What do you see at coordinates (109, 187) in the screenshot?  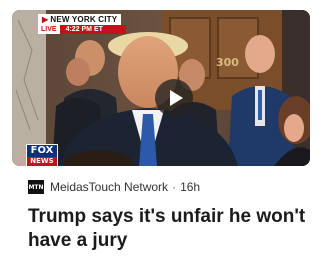 I see `publisher-name: MeidasTouch Network` at bounding box center [109, 187].